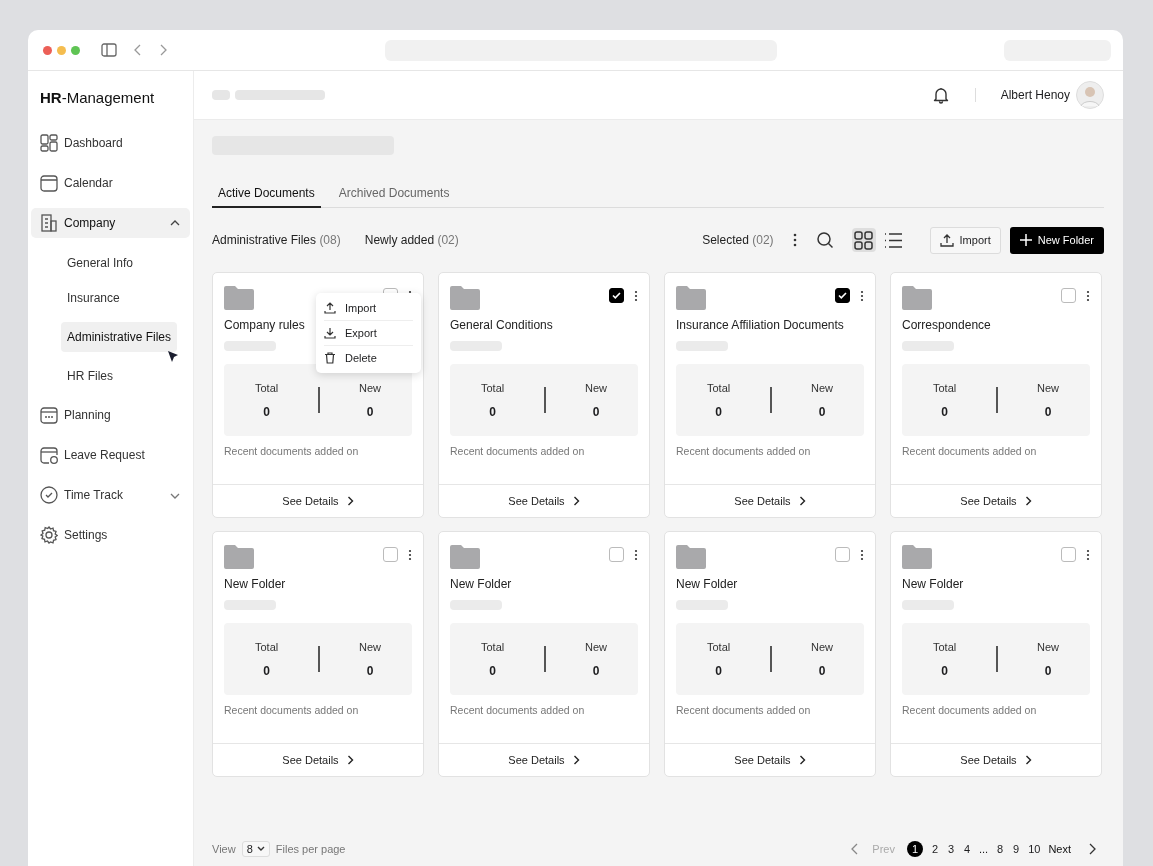  What do you see at coordinates (950, 849) in the screenshot?
I see `page-number: 3` at bounding box center [950, 849].